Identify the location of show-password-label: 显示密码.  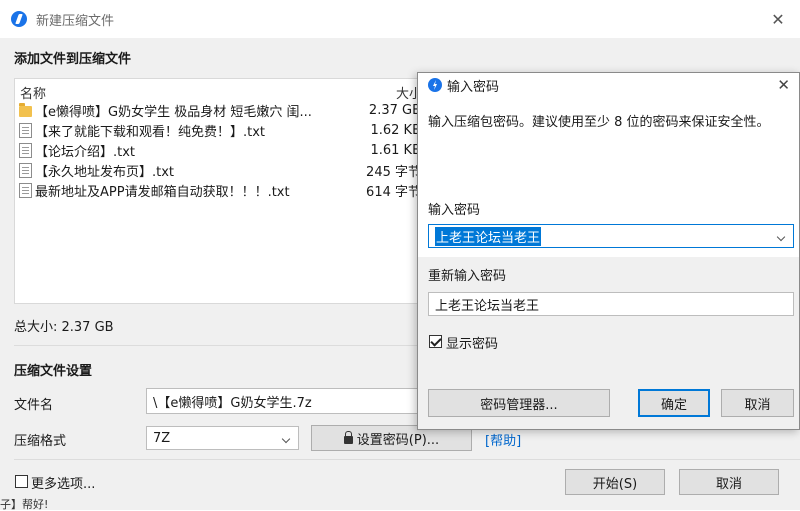
(472, 342).